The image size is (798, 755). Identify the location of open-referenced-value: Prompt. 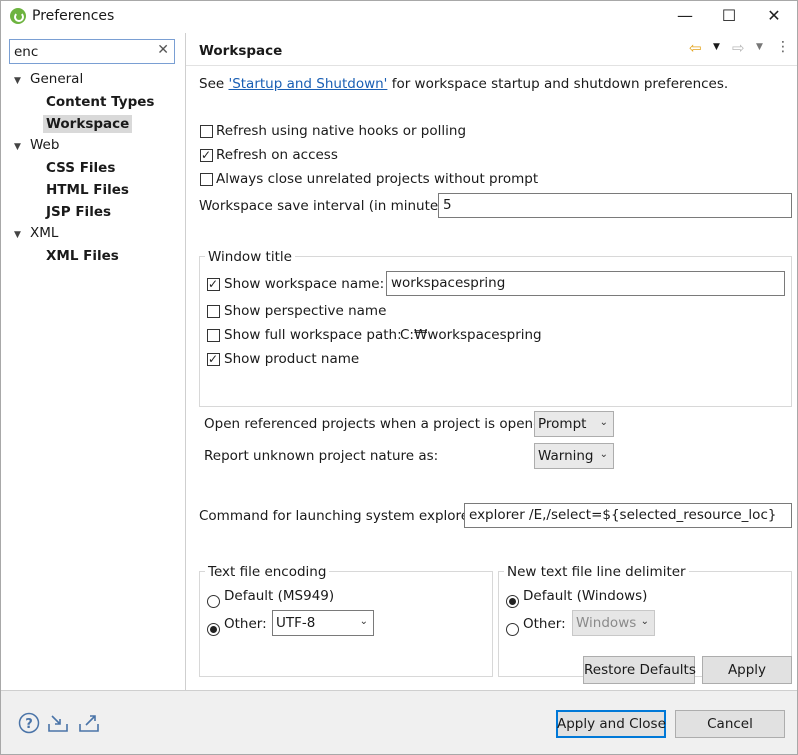
(562, 424).